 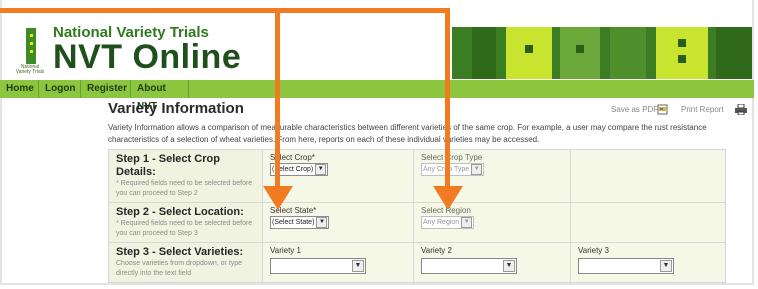 What do you see at coordinates (168, 165) in the screenshot?
I see `step1-heading: Step 1 - Select Crop Details:` at bounding box center [168, 165].